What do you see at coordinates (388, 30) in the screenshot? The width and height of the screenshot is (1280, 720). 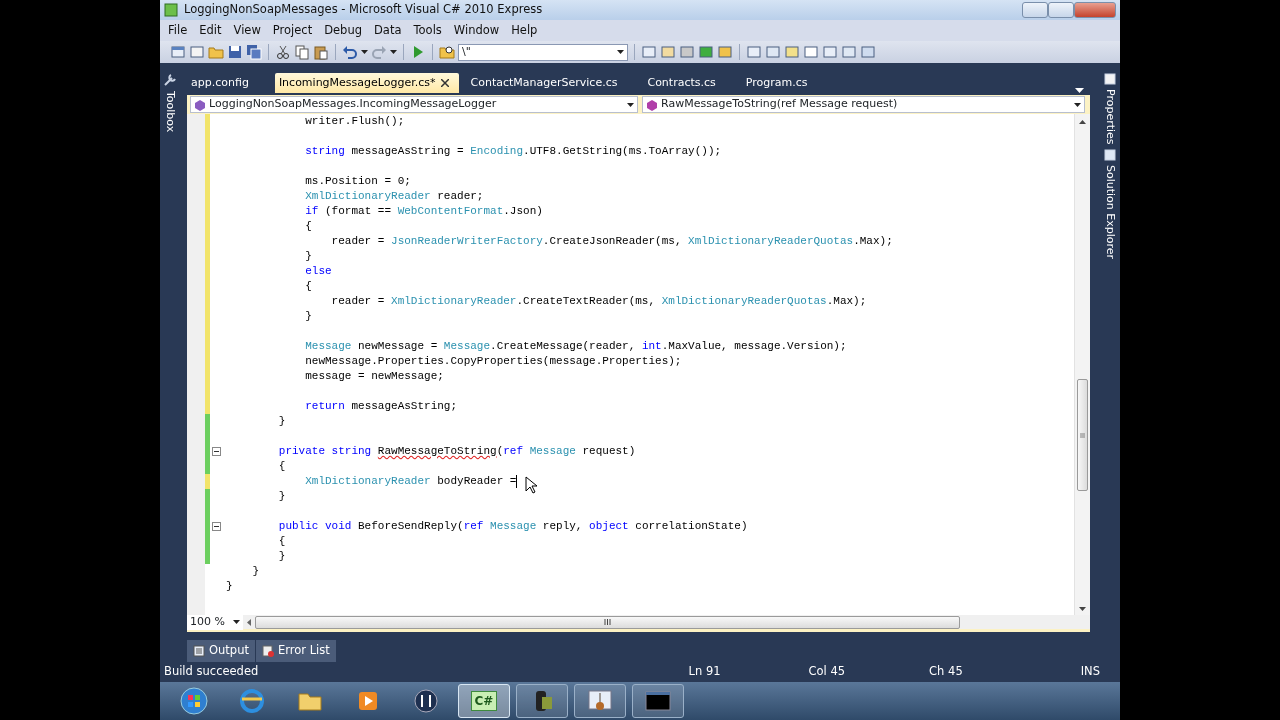 I see `menu-item: Data` at bounding box center [388, 30].